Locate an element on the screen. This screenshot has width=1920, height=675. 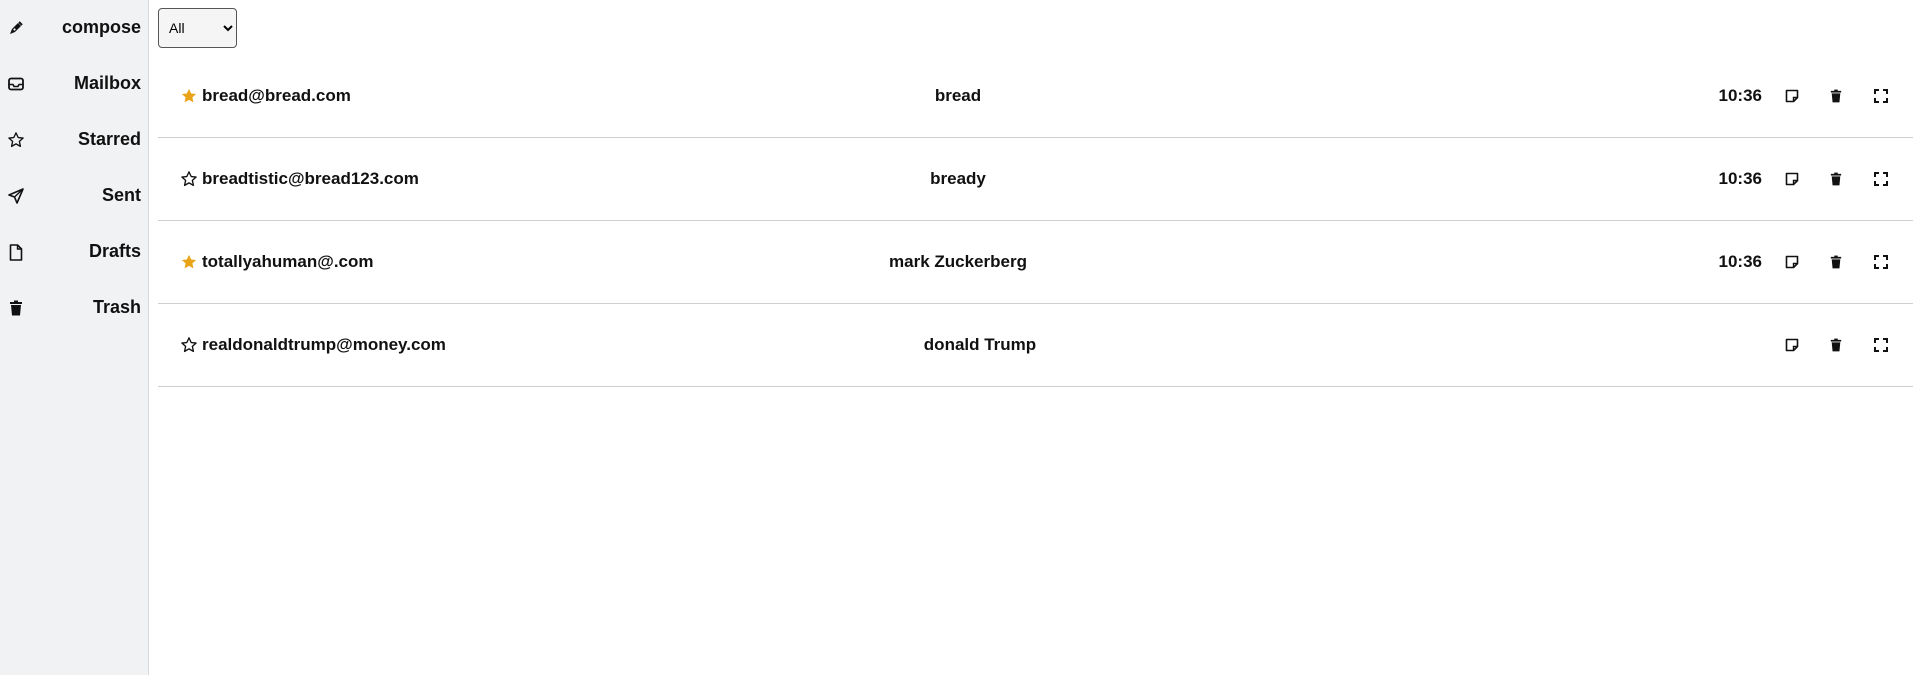
pen-icon is located at coordinates (16, 28).